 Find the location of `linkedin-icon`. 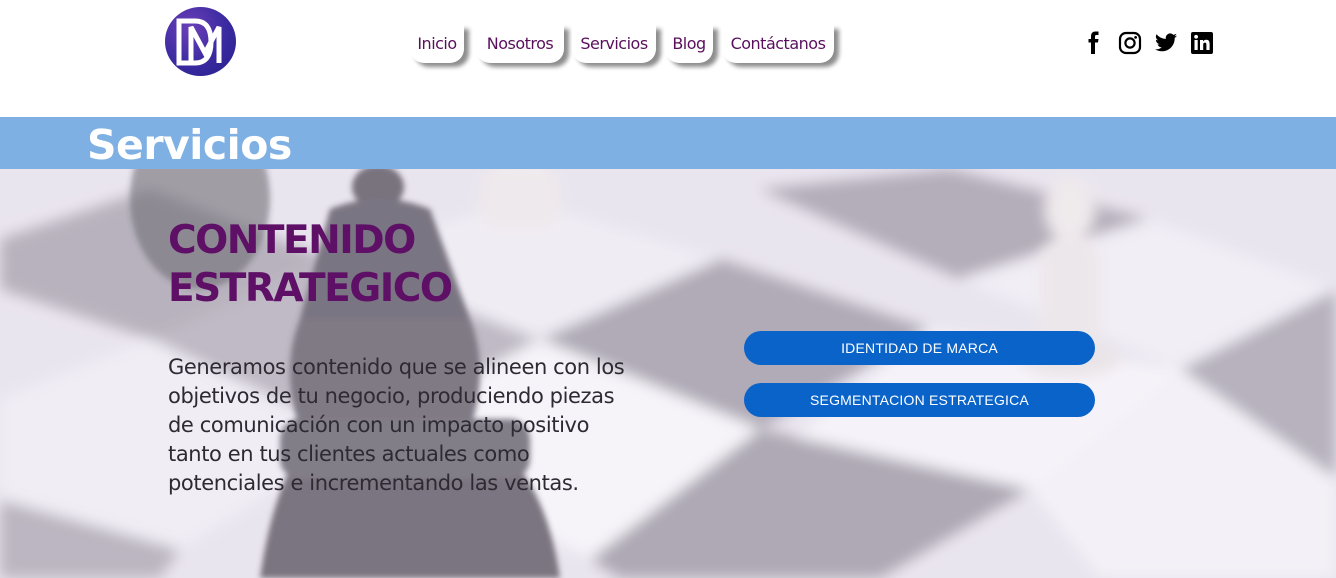

linkedin-icon is located at coordinates (1202, 43).